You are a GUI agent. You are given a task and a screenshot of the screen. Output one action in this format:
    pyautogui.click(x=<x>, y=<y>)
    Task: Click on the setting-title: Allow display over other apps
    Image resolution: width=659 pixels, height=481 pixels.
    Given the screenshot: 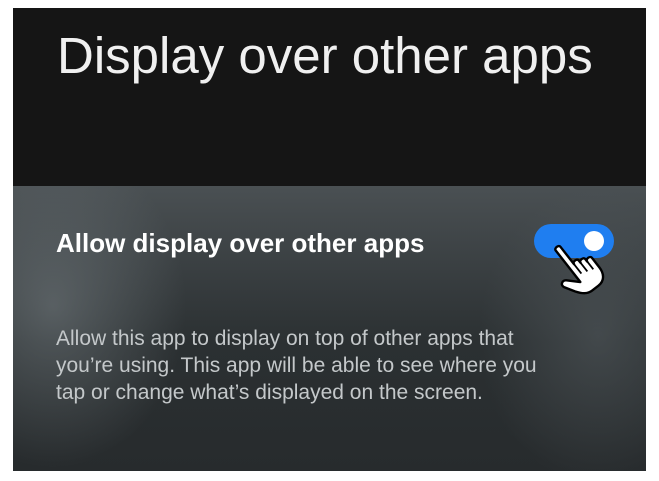 What is the action you would take?
    pyautogui.click(x=240, y=243)
    